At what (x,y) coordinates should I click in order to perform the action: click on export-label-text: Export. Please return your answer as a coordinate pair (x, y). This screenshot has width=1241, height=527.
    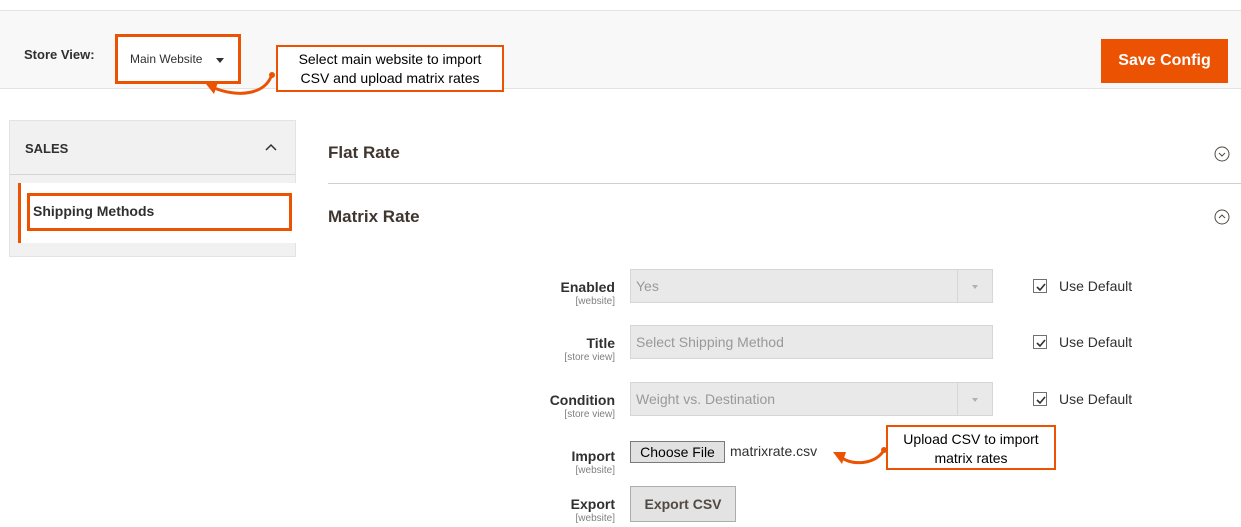
    Looking at the image, I should click on (592, 504).